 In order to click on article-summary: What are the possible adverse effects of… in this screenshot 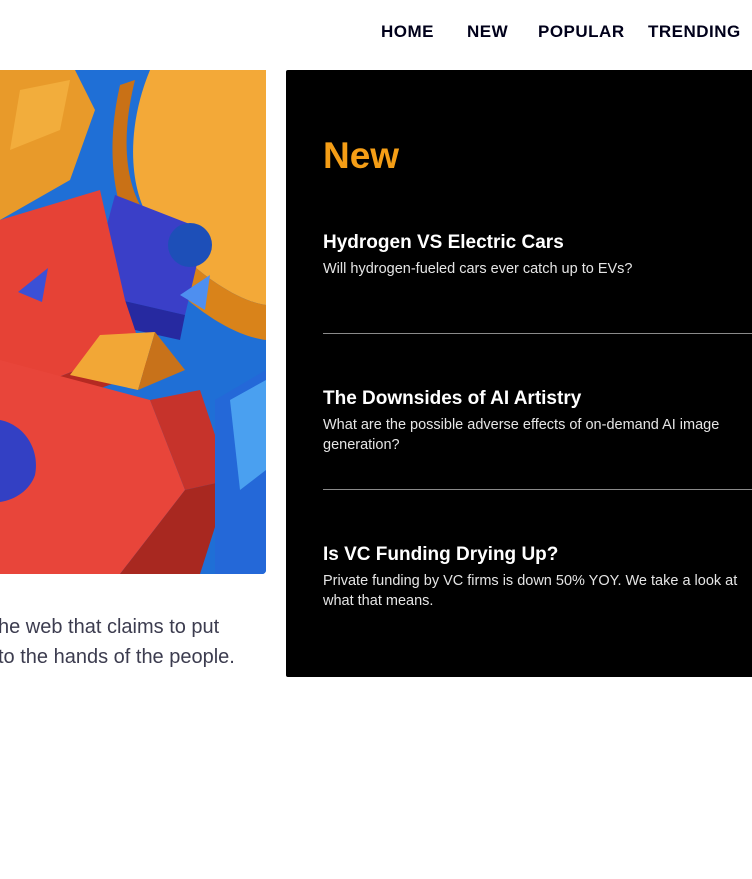, I will do `click(521, 435)`.